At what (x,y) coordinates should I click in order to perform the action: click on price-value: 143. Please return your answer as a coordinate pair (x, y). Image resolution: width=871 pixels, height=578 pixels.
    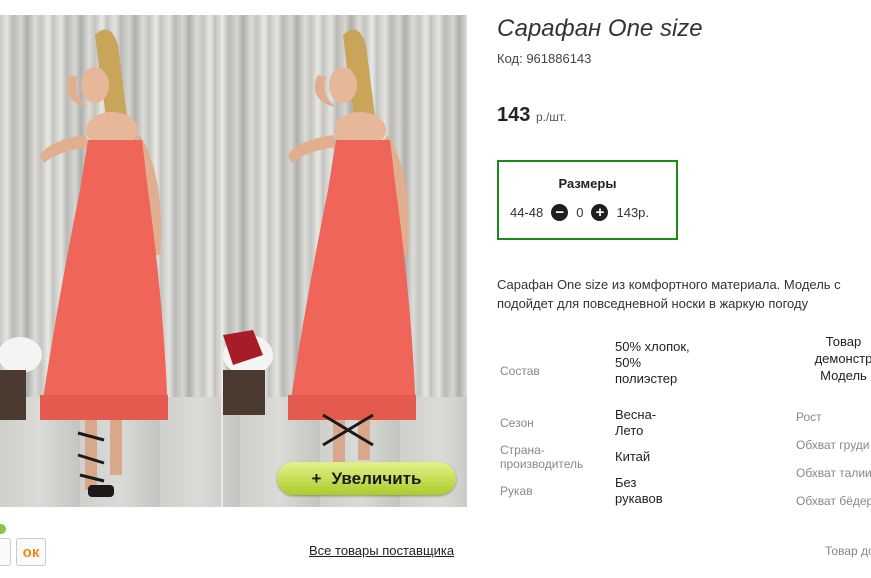
    Looking at the image, I should click on (514, 115).